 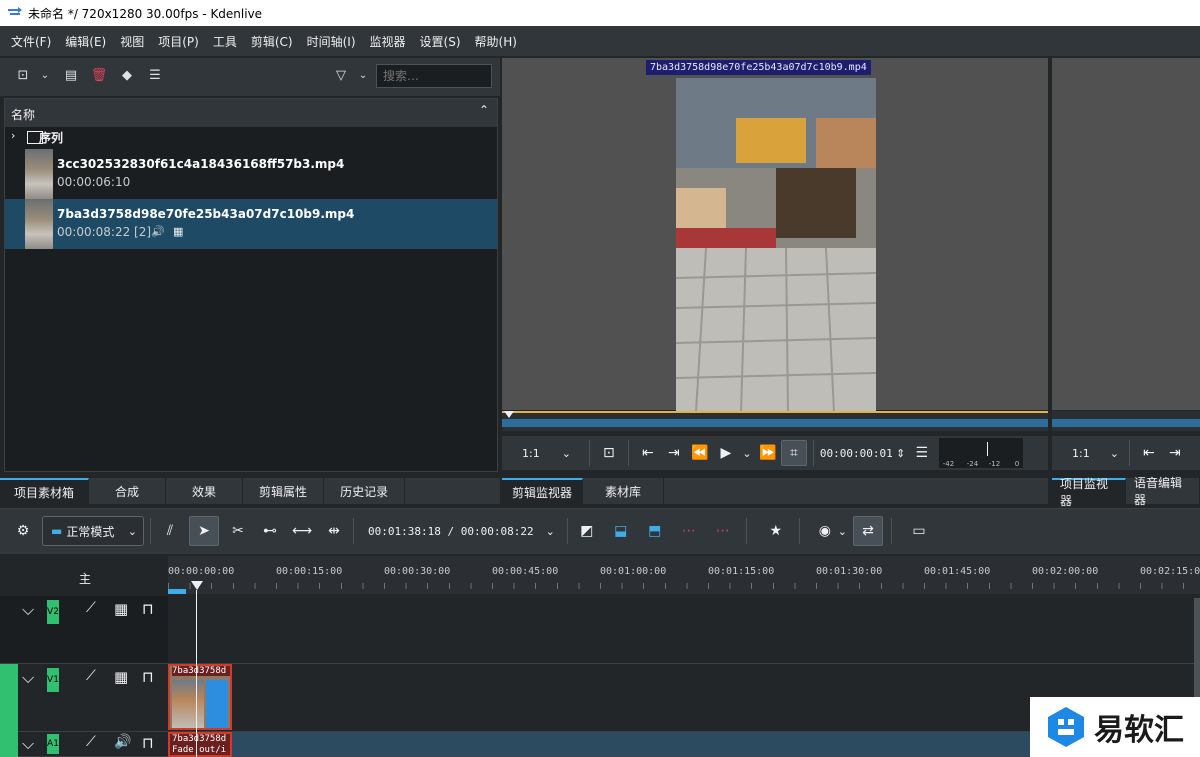 I want to click on add-folder-icon: ▤, so click(x=71, y=76).